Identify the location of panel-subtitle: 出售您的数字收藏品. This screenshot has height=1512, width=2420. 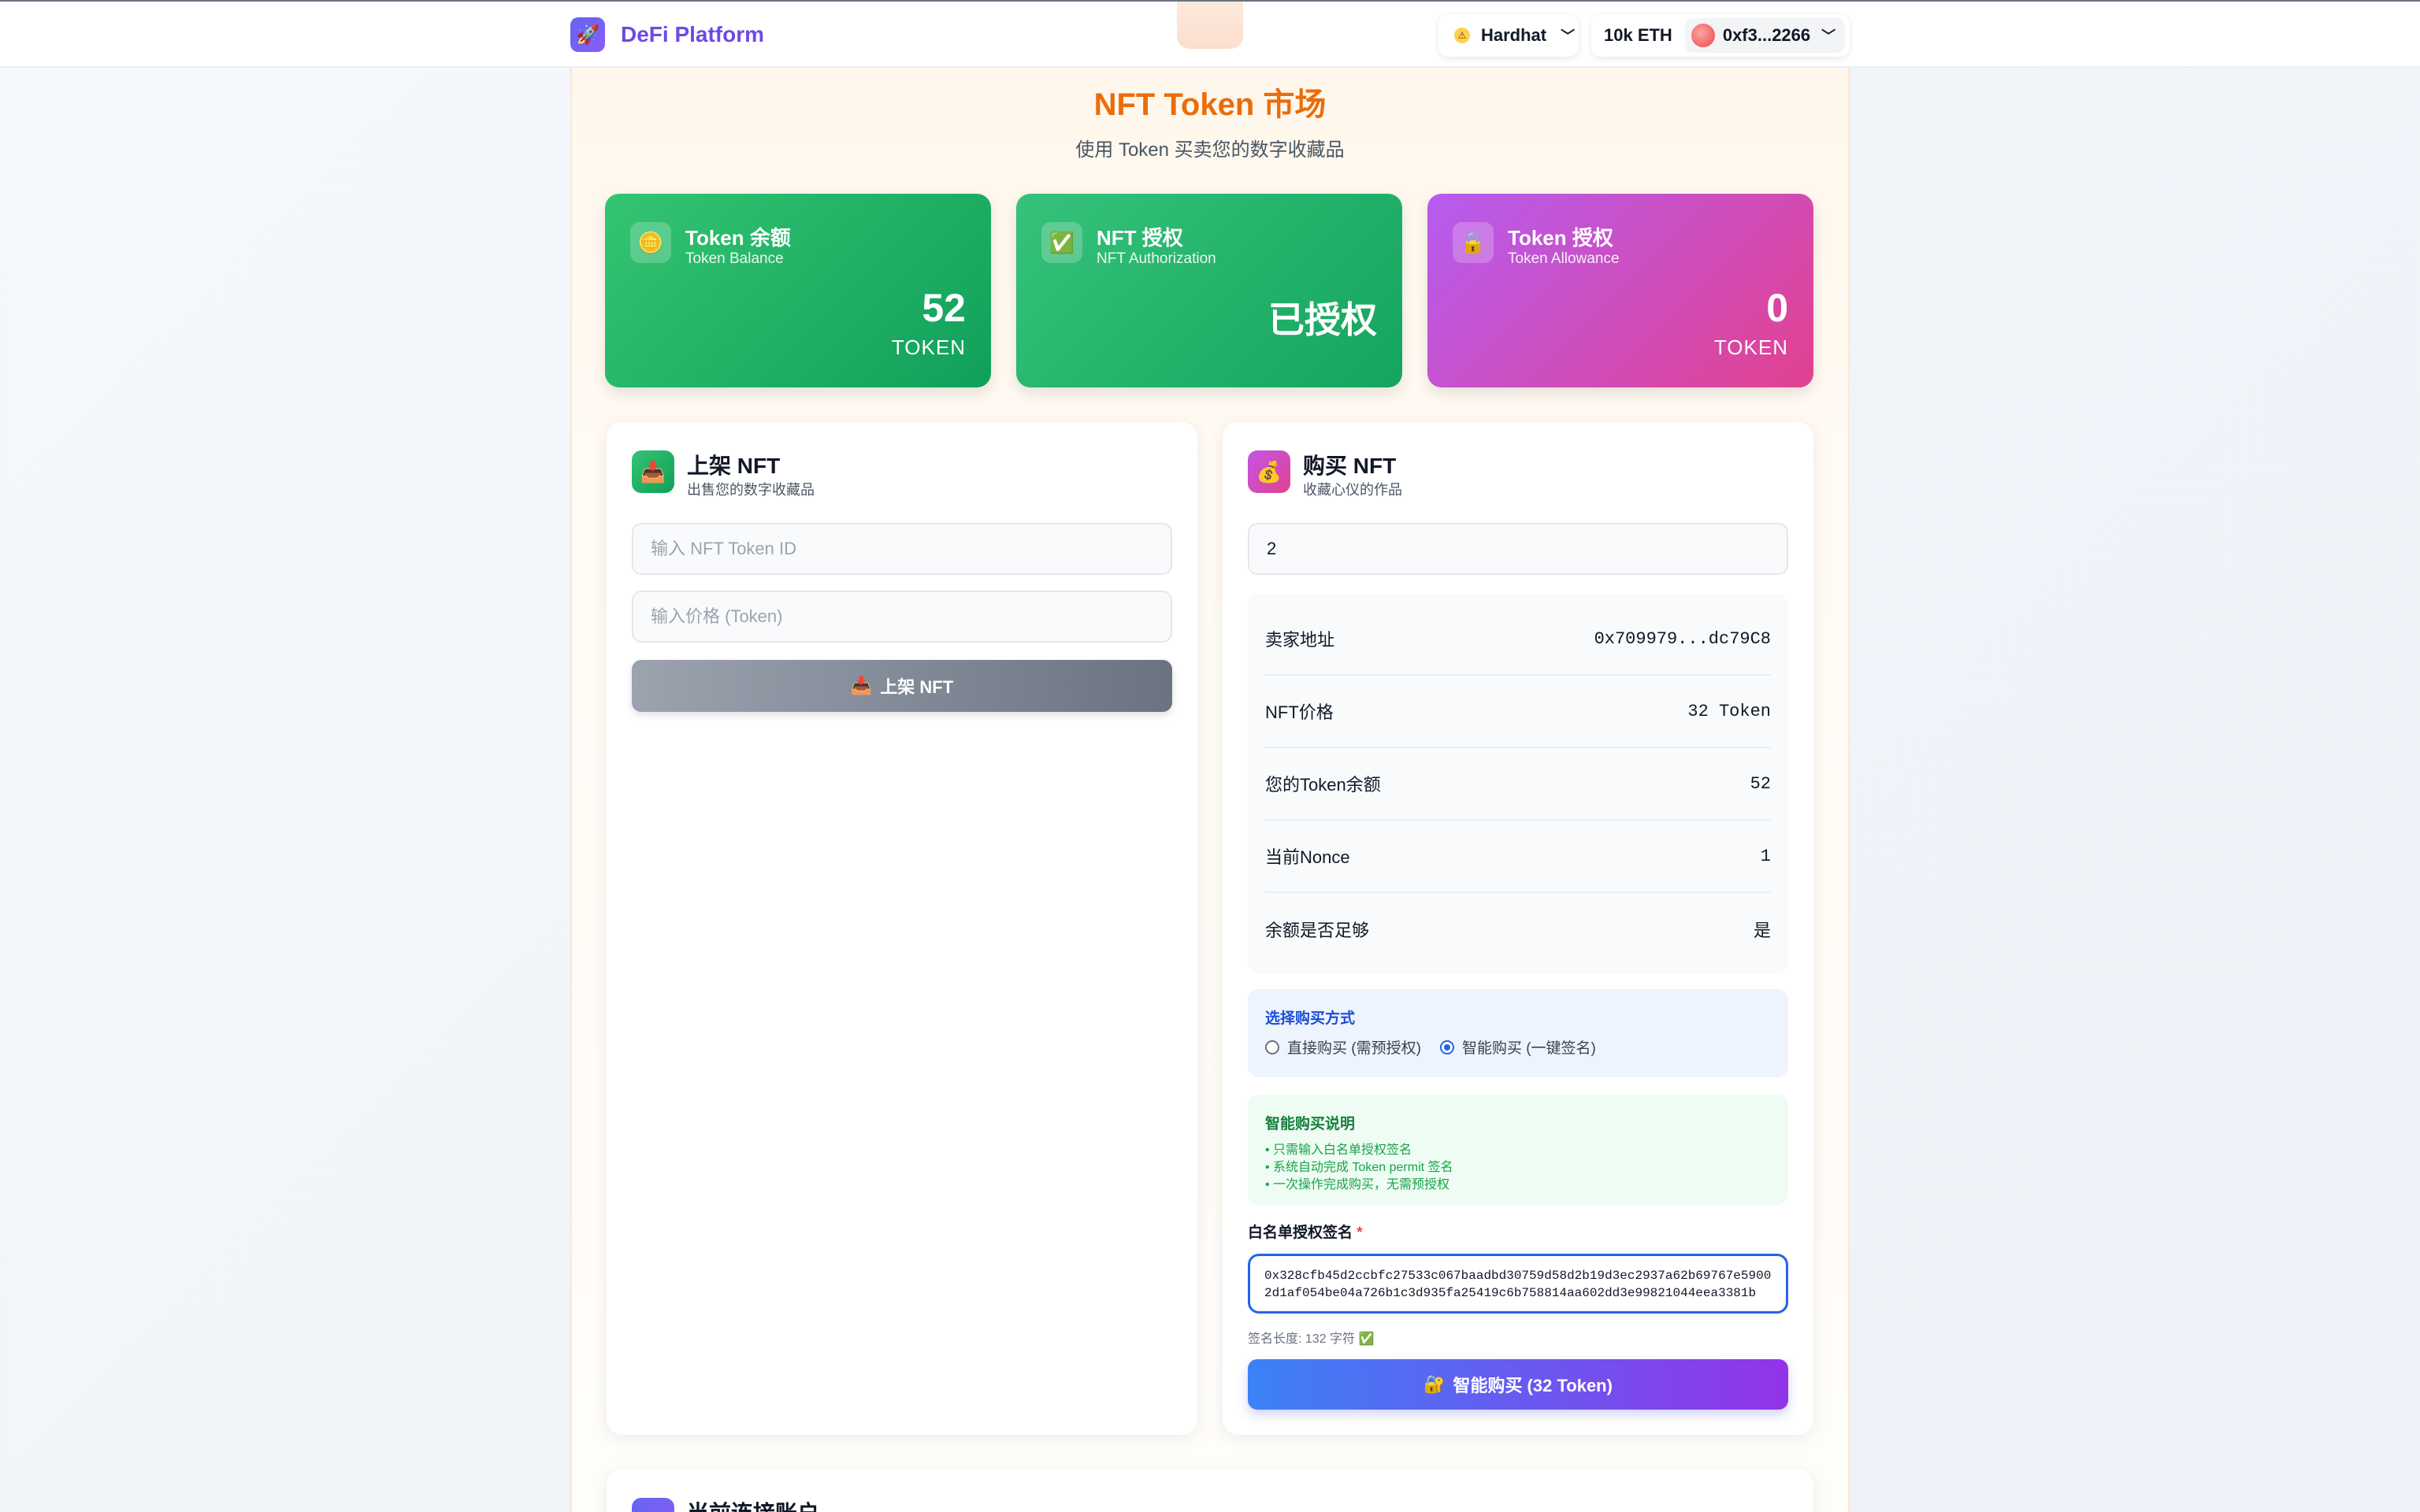
(751, 490).